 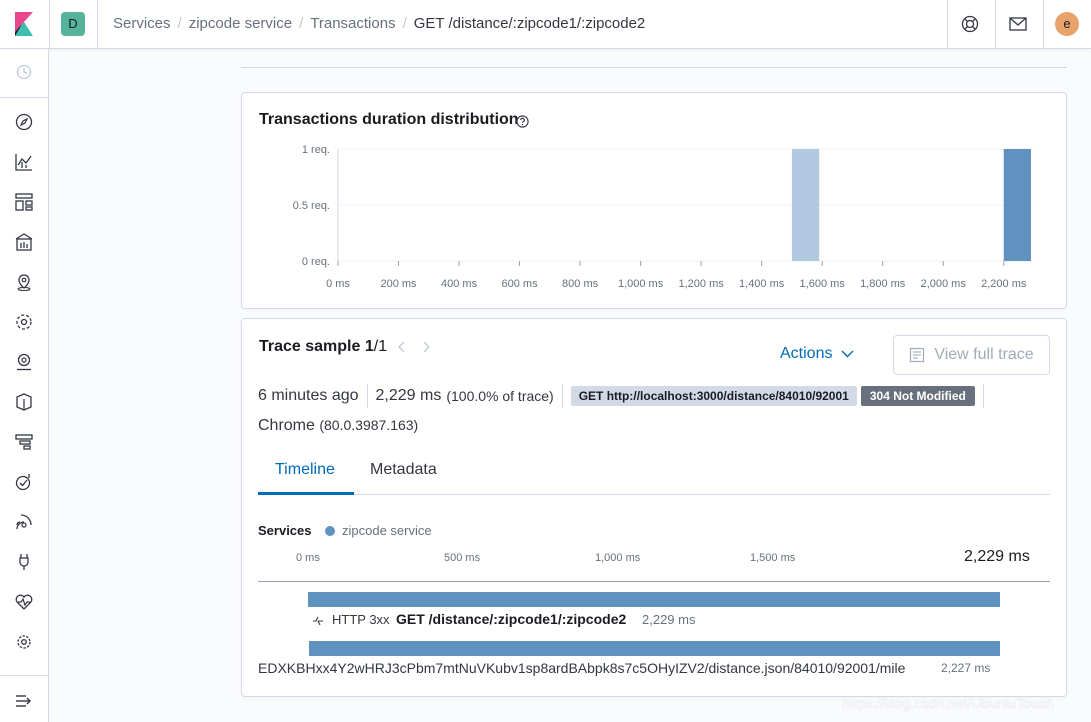 I want to click on timeline-total: 2,229 ms, so click(x=997, y=556).